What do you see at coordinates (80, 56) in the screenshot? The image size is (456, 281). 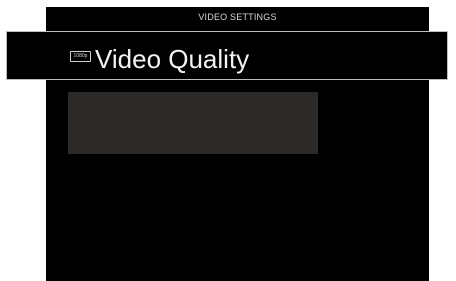 I see `resolution-1080p-icon: 1080p` at bounding box center [80, 56].